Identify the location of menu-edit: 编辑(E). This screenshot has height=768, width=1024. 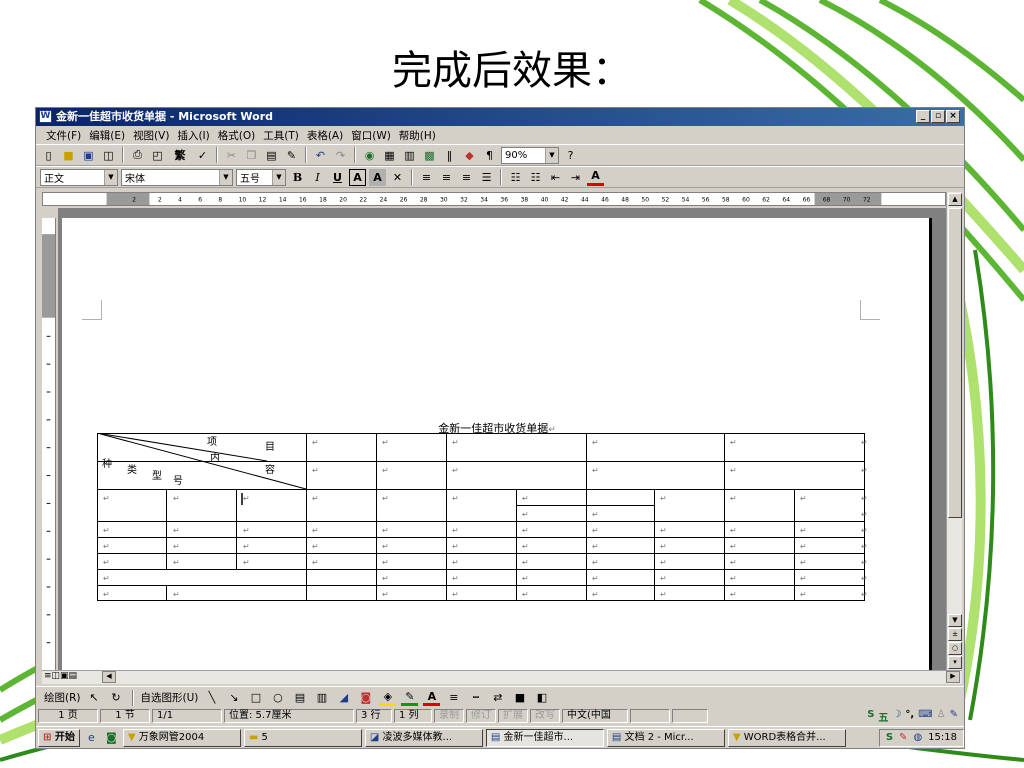
(107, 135).